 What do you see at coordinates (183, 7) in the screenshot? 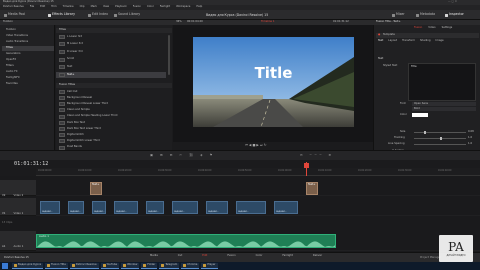
I see `menu-item: Workspace` at bounding box center [183, 7].